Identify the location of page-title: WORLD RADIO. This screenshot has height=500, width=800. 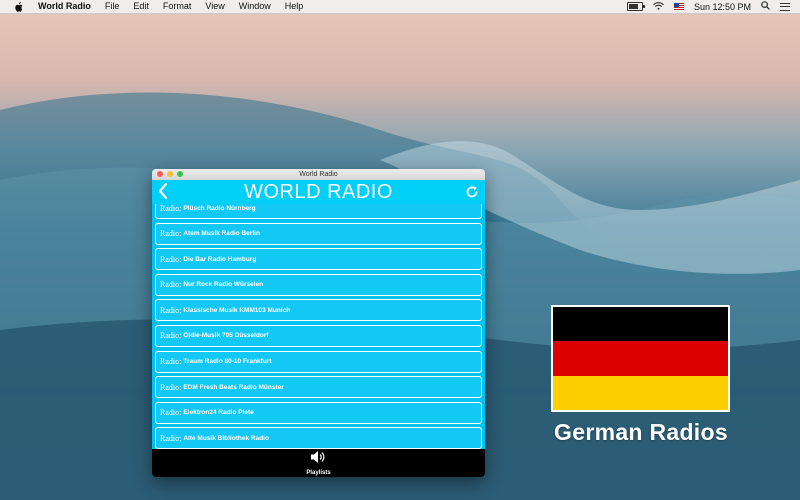
(318, 191).